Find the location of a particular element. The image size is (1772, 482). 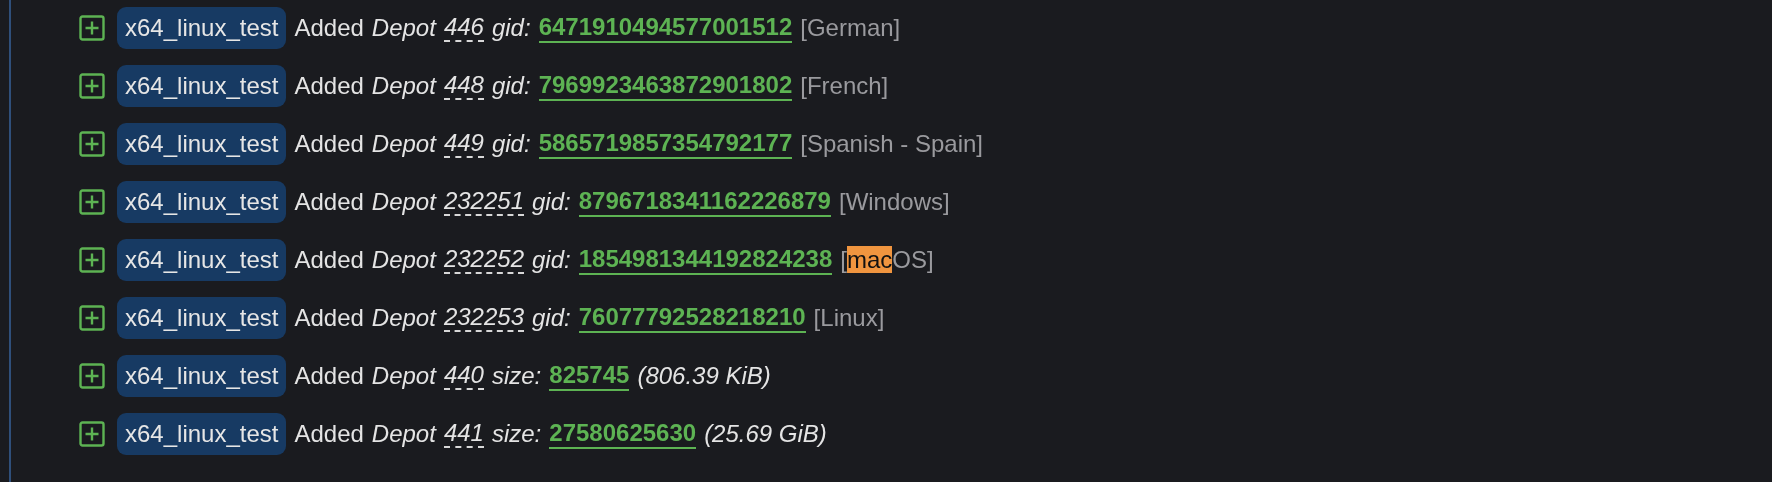

depot-id: 232252 is located at coordinates (483, 260).